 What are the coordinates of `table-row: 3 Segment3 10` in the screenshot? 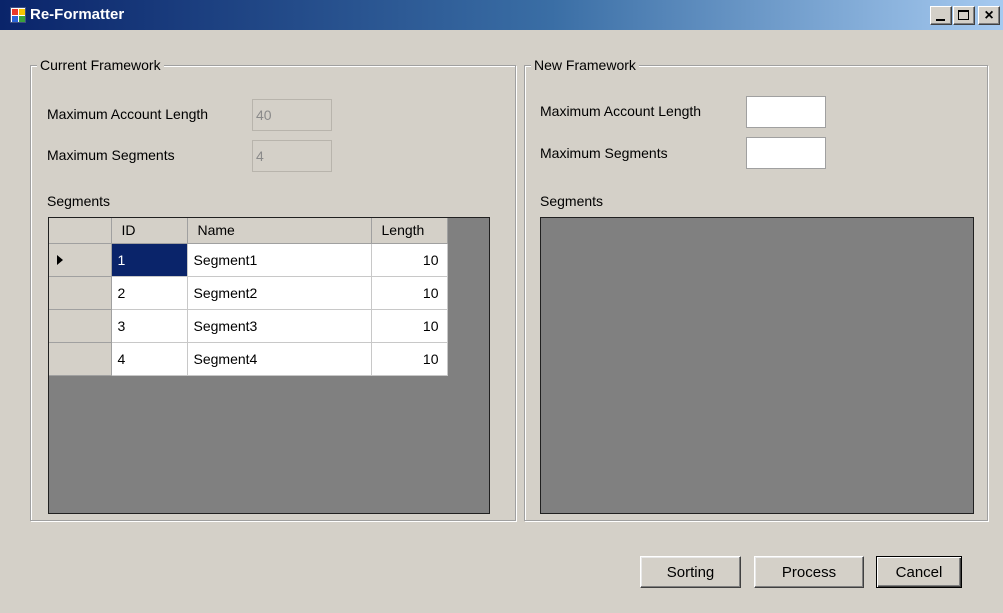 It's located at (248, 325).